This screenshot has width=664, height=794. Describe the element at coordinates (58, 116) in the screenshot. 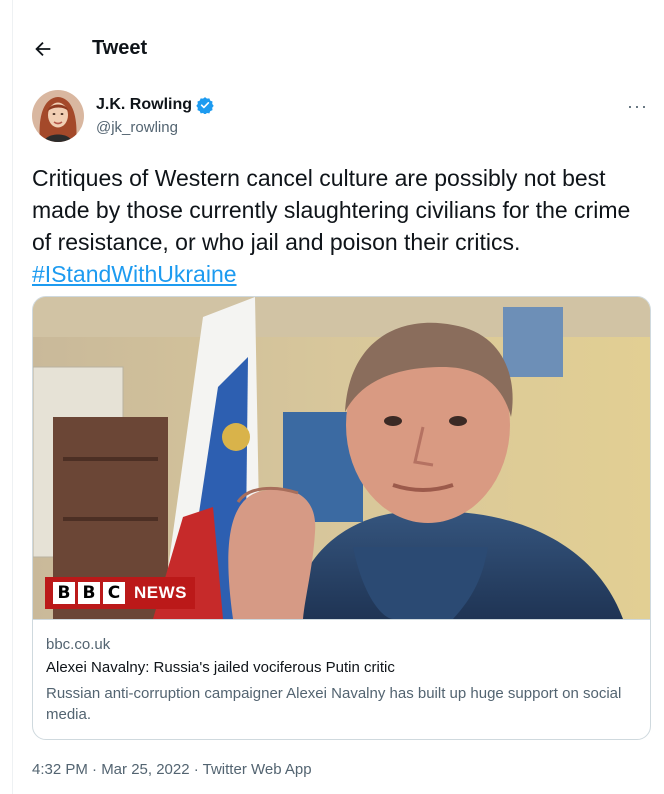

I see `avatar` at that location.